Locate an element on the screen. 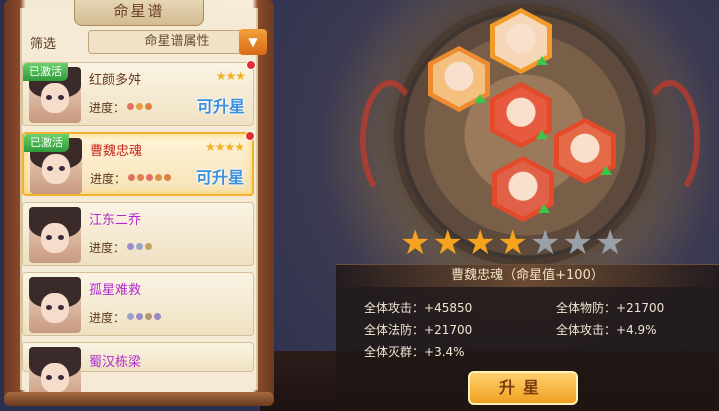 The height and width of the screenshot is (411, 719). decor-swirl-right is located at coordinates (670, 140).